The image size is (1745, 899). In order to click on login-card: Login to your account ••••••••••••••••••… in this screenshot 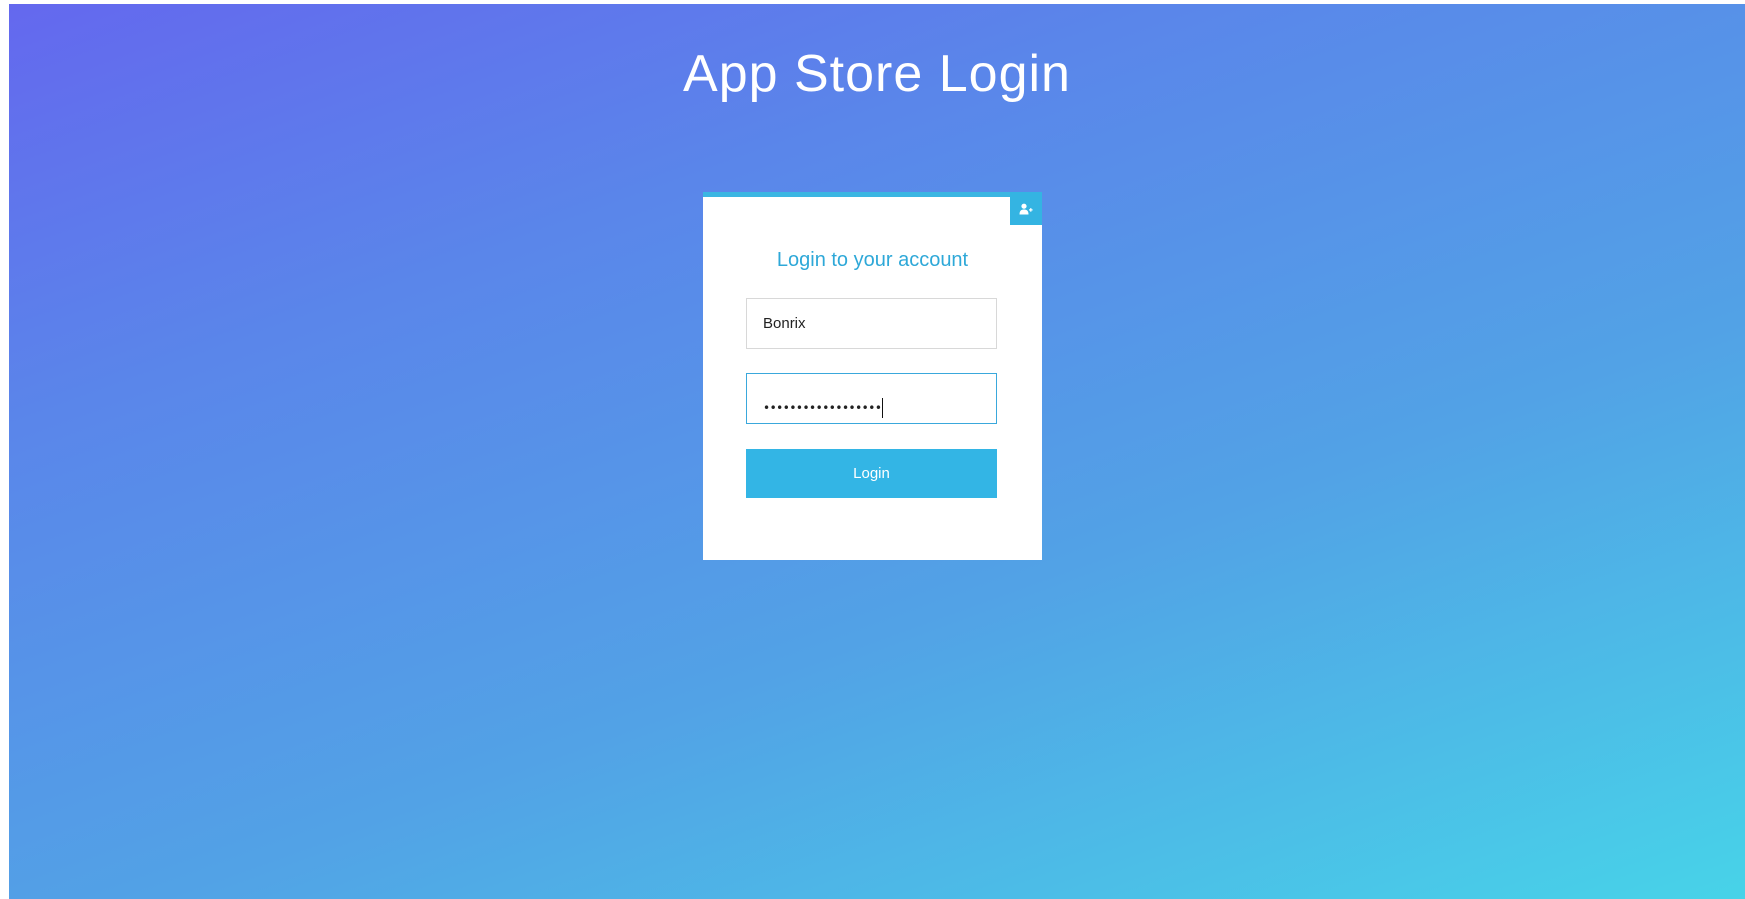, I will do `click(872, 376)`.